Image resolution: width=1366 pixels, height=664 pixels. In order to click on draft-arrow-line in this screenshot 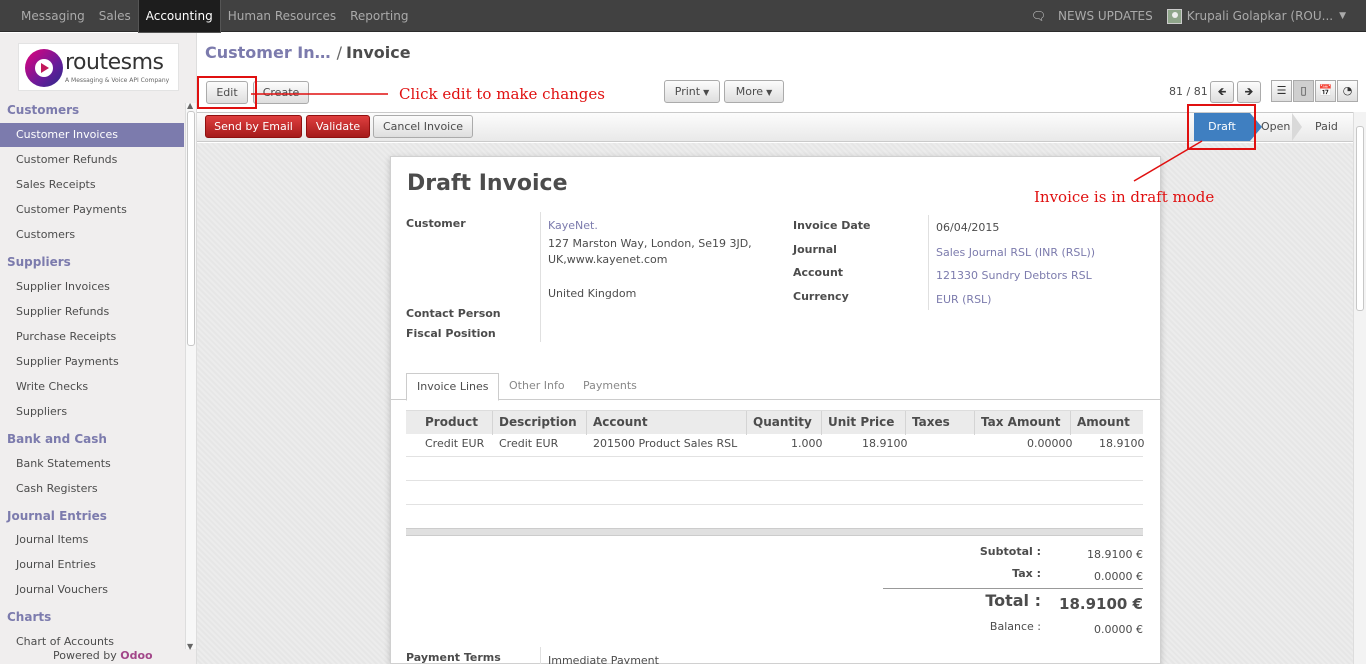, I will do `click(1168, 161)`.